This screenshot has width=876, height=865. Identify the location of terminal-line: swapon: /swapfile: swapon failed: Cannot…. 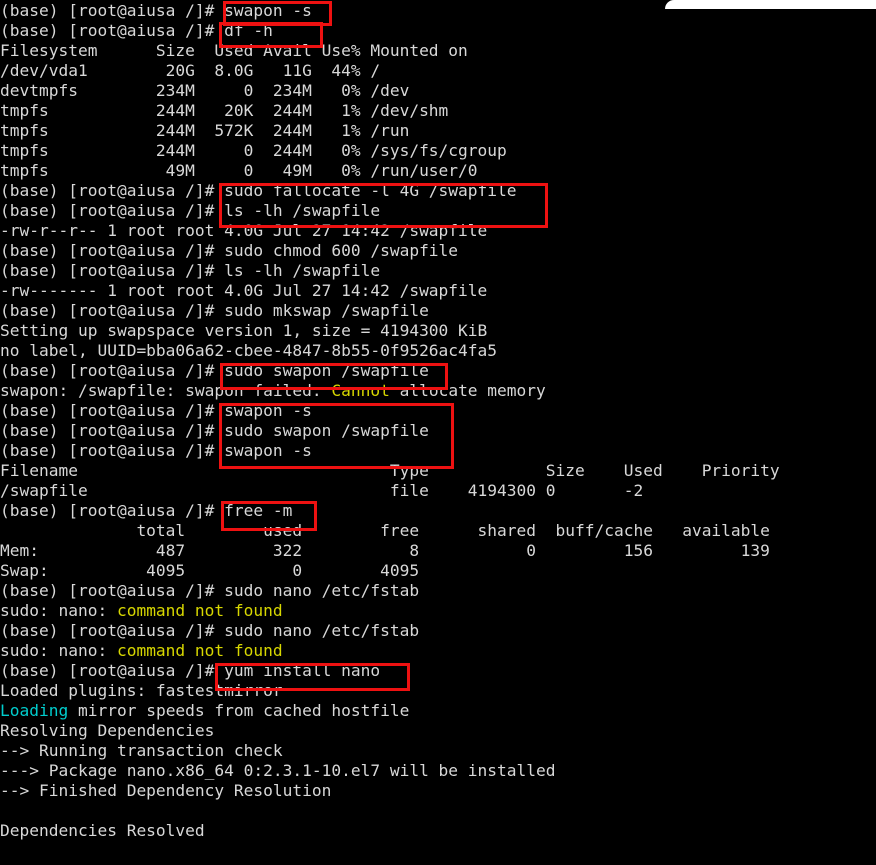
(438, 391).